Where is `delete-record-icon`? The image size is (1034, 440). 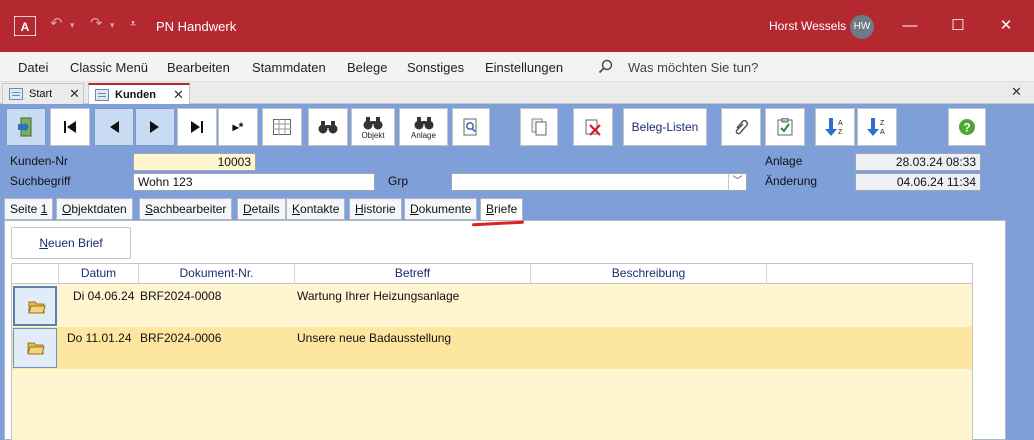
delete-record-icon is located at coordinates (593, 127).